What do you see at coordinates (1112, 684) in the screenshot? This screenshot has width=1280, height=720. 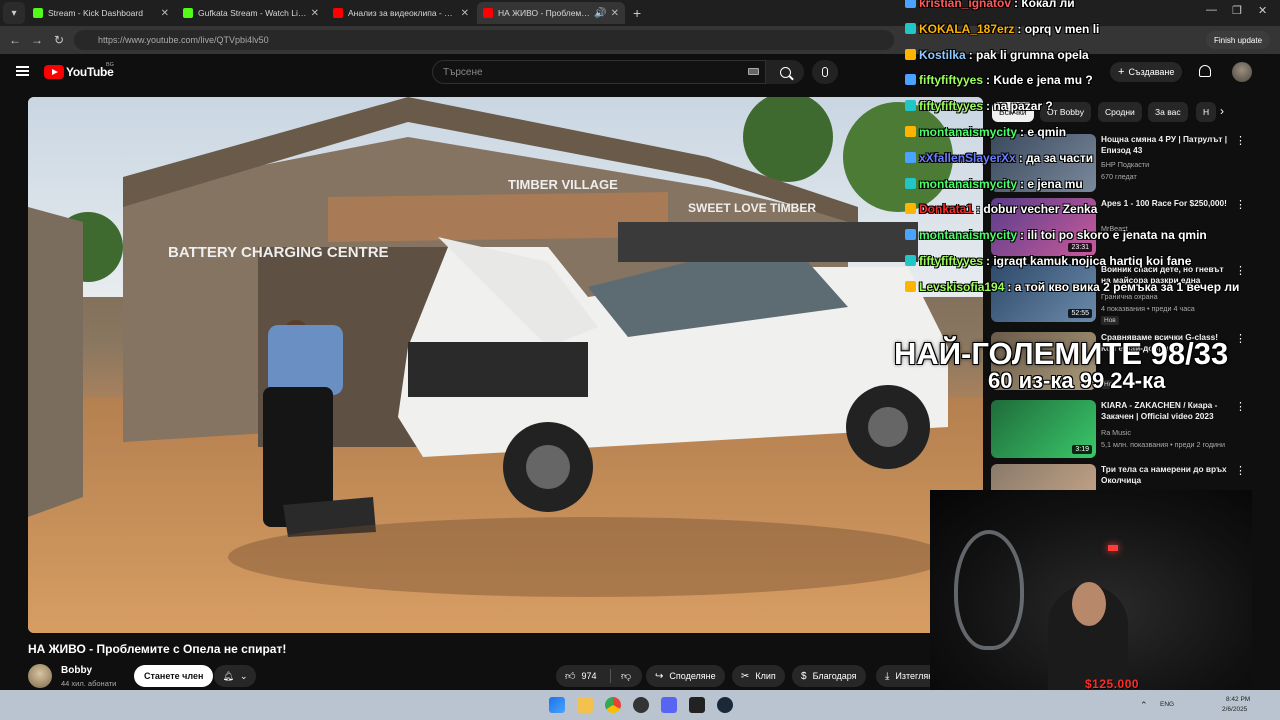 I see `donation-amount: $125.000` at bounding box center [1112, 684].